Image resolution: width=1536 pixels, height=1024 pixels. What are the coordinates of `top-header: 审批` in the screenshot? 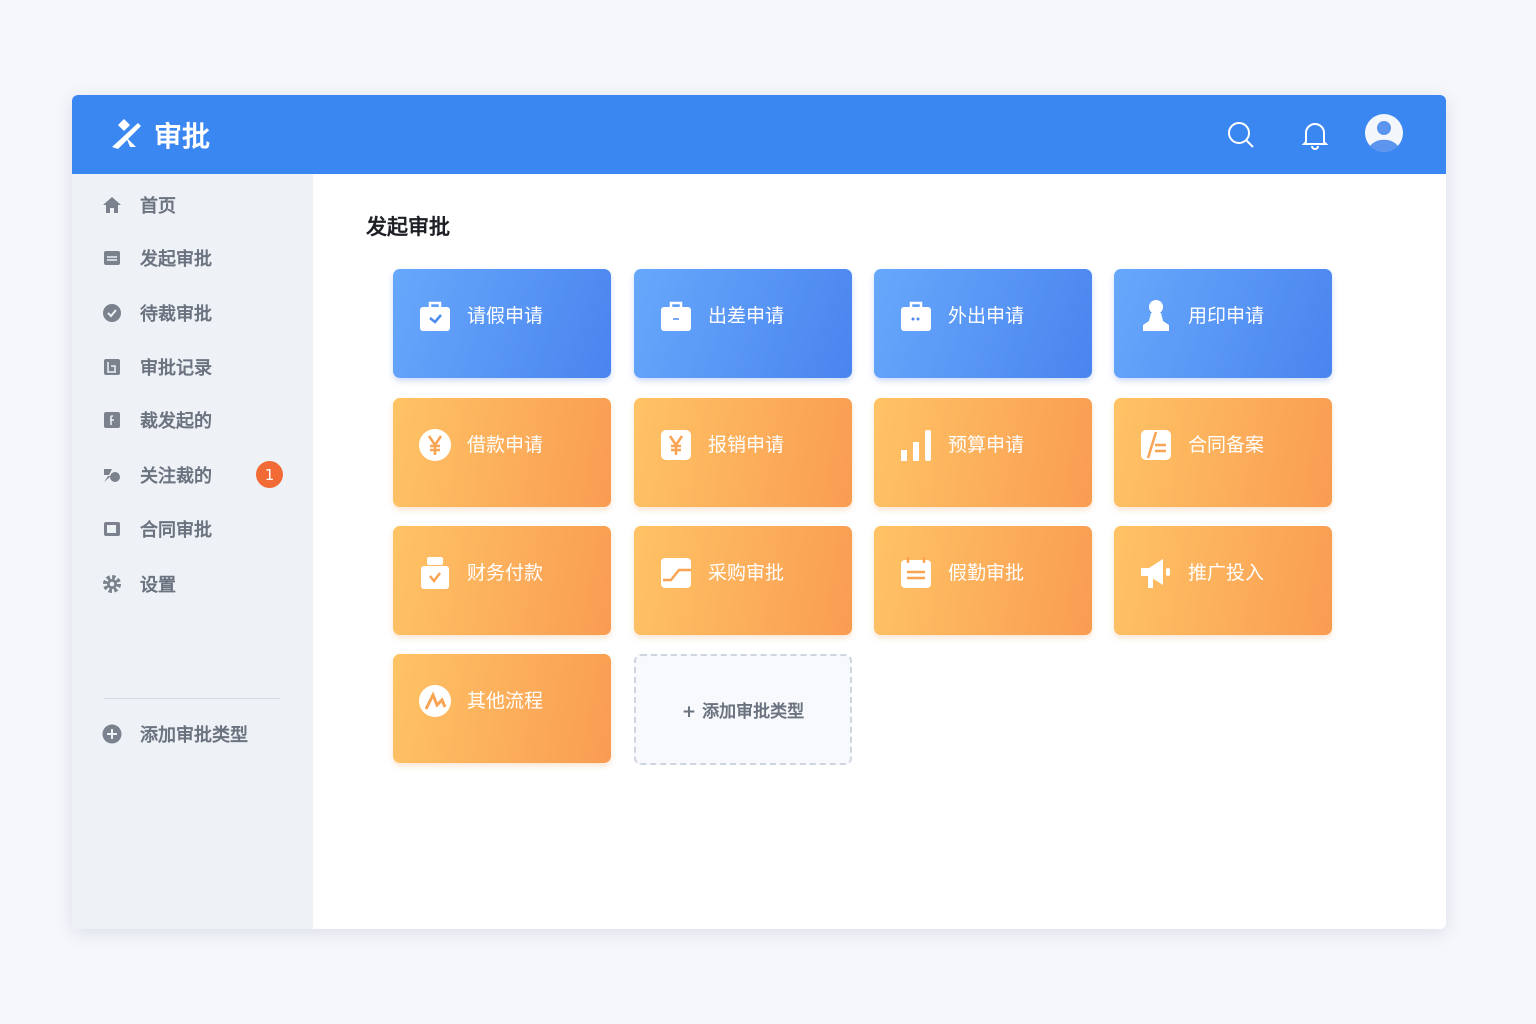 It's located at (759, 134).